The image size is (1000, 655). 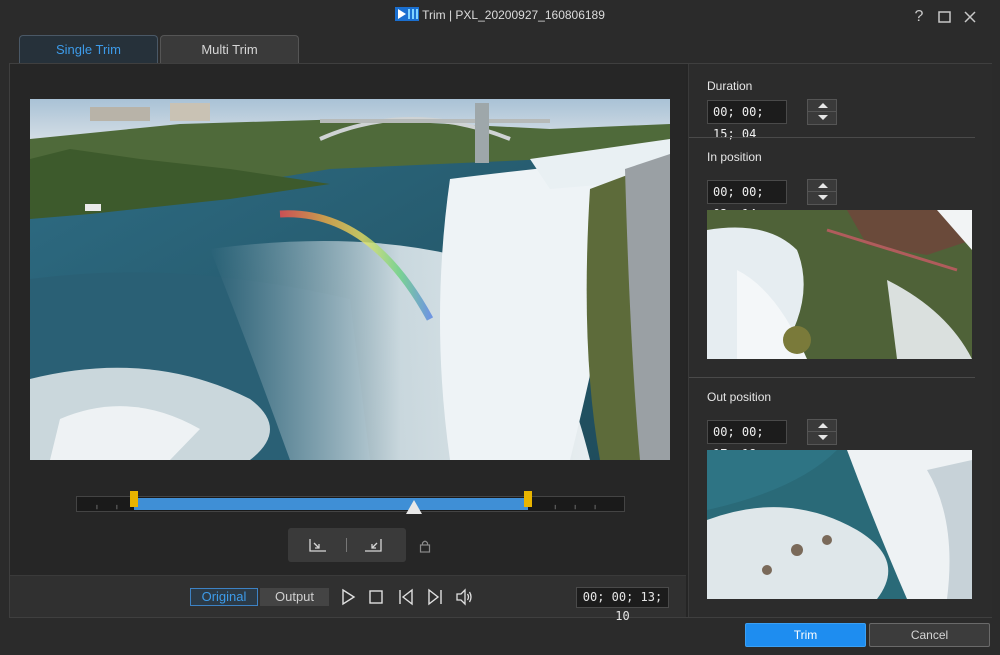 I want to click on original-mode-button: Original, so click(x=224, y=597).